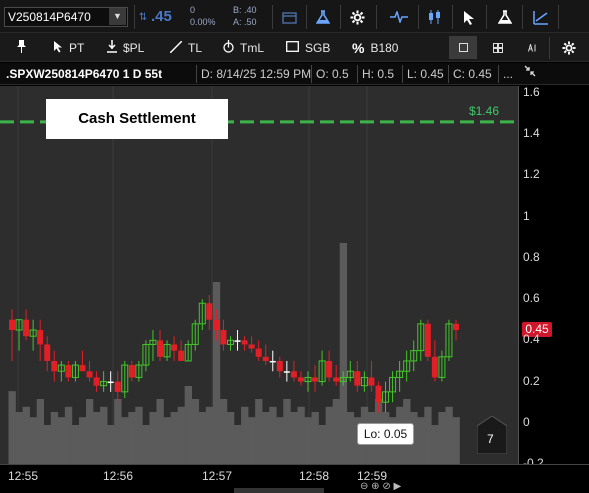 The height and width of the screenshot is (493, 589). What do you see at coordinates (484, 111) in the screenshot?
I see `settlement-price-label: $1.46` at bounding box center [484, 111].